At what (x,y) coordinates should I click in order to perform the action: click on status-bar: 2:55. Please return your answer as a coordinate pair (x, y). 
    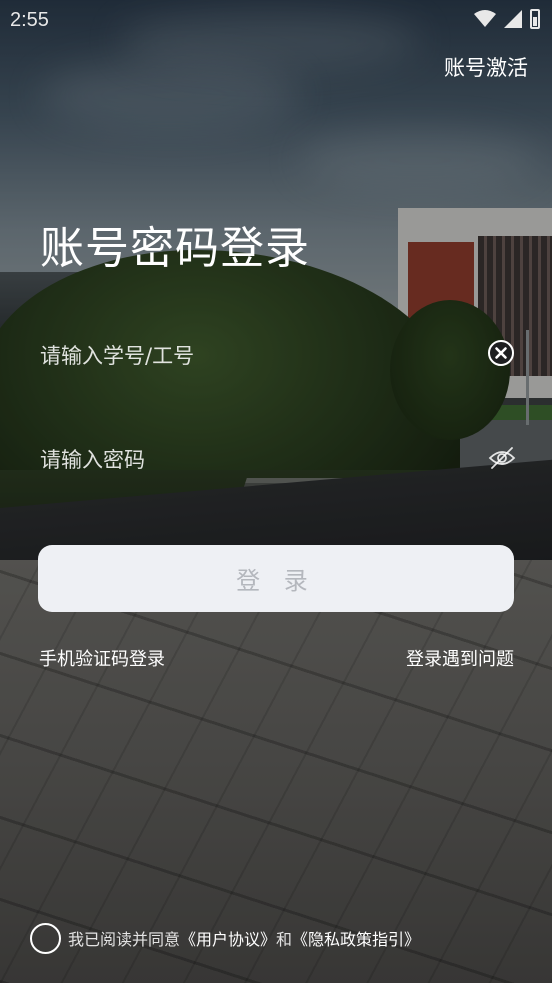
    Looking at the image, I should click on (276, 19).